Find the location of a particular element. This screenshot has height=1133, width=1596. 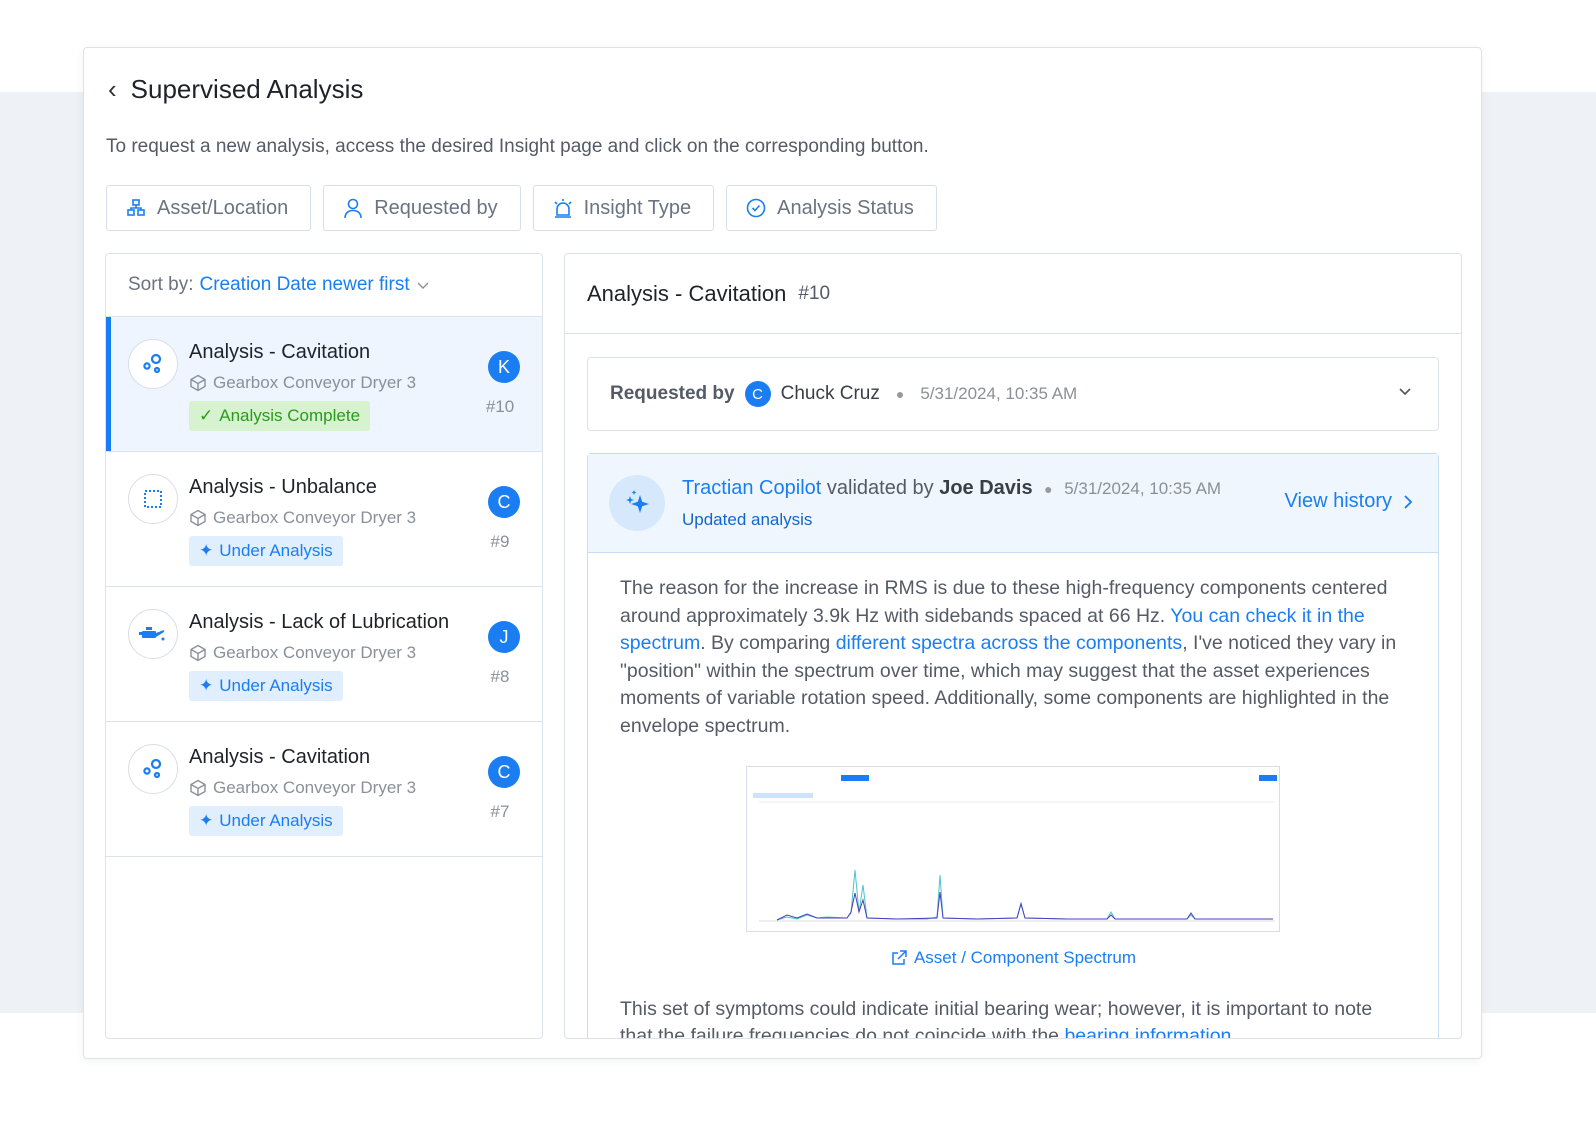

spectrum-screenshot is located at coordinates (1013, 849).